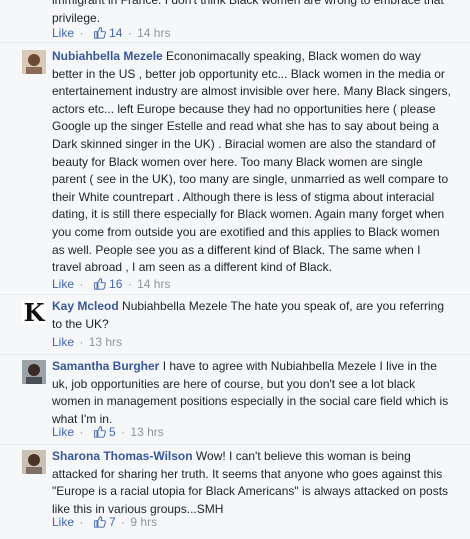  I want to click on author-name: Sharona Thomas-Wilson, so click(122, 456).